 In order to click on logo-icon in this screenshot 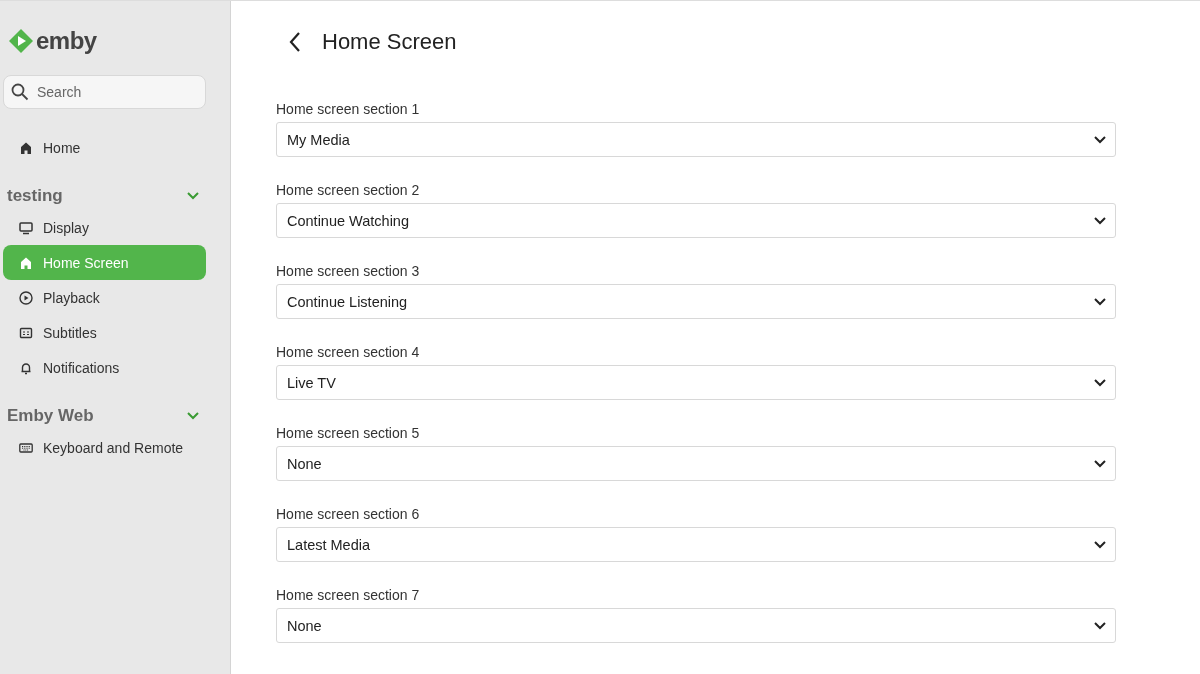, I will do `click(21, 41)`.